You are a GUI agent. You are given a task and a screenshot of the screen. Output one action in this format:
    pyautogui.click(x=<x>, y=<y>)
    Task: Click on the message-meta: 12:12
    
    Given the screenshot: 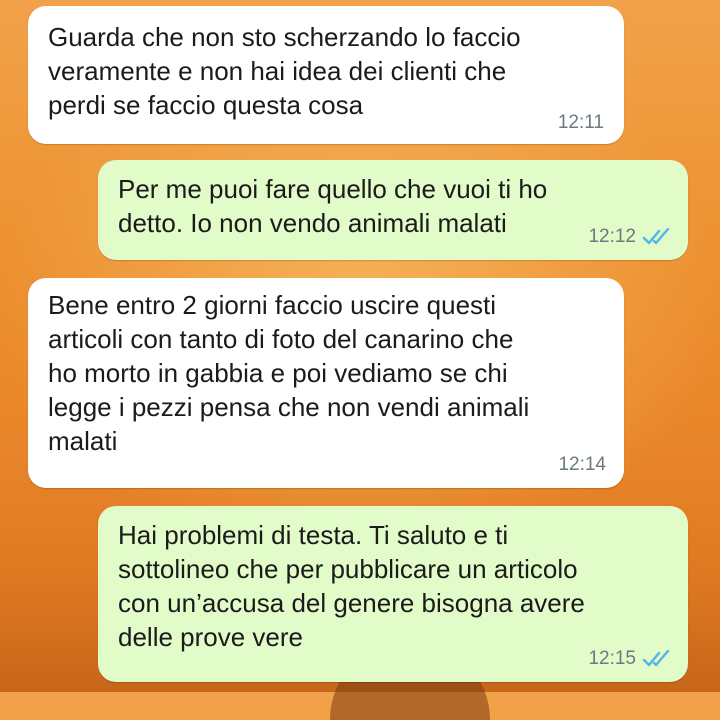 What is the action you would take?
    pyautogui.click(x=630, y=237)
    